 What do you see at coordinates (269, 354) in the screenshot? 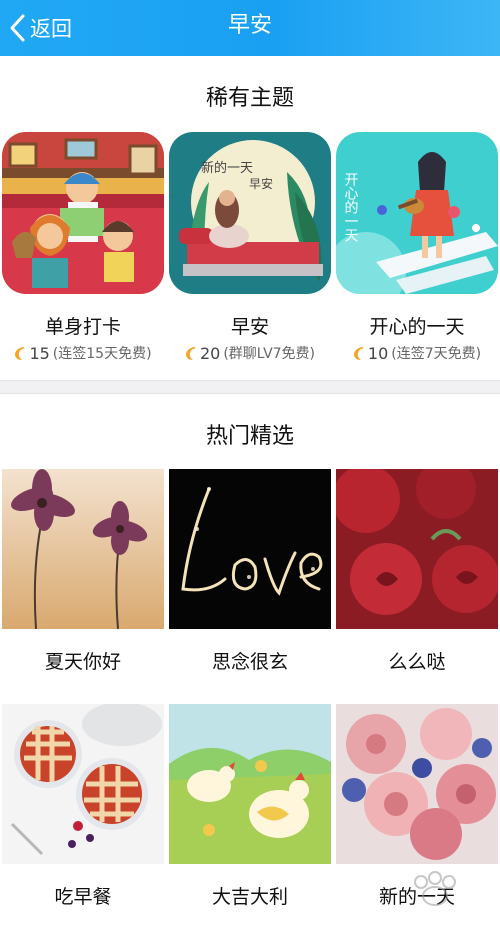
I see `theme-price-condition: (群聊LV7免费)` at bounding box center [269, 354].